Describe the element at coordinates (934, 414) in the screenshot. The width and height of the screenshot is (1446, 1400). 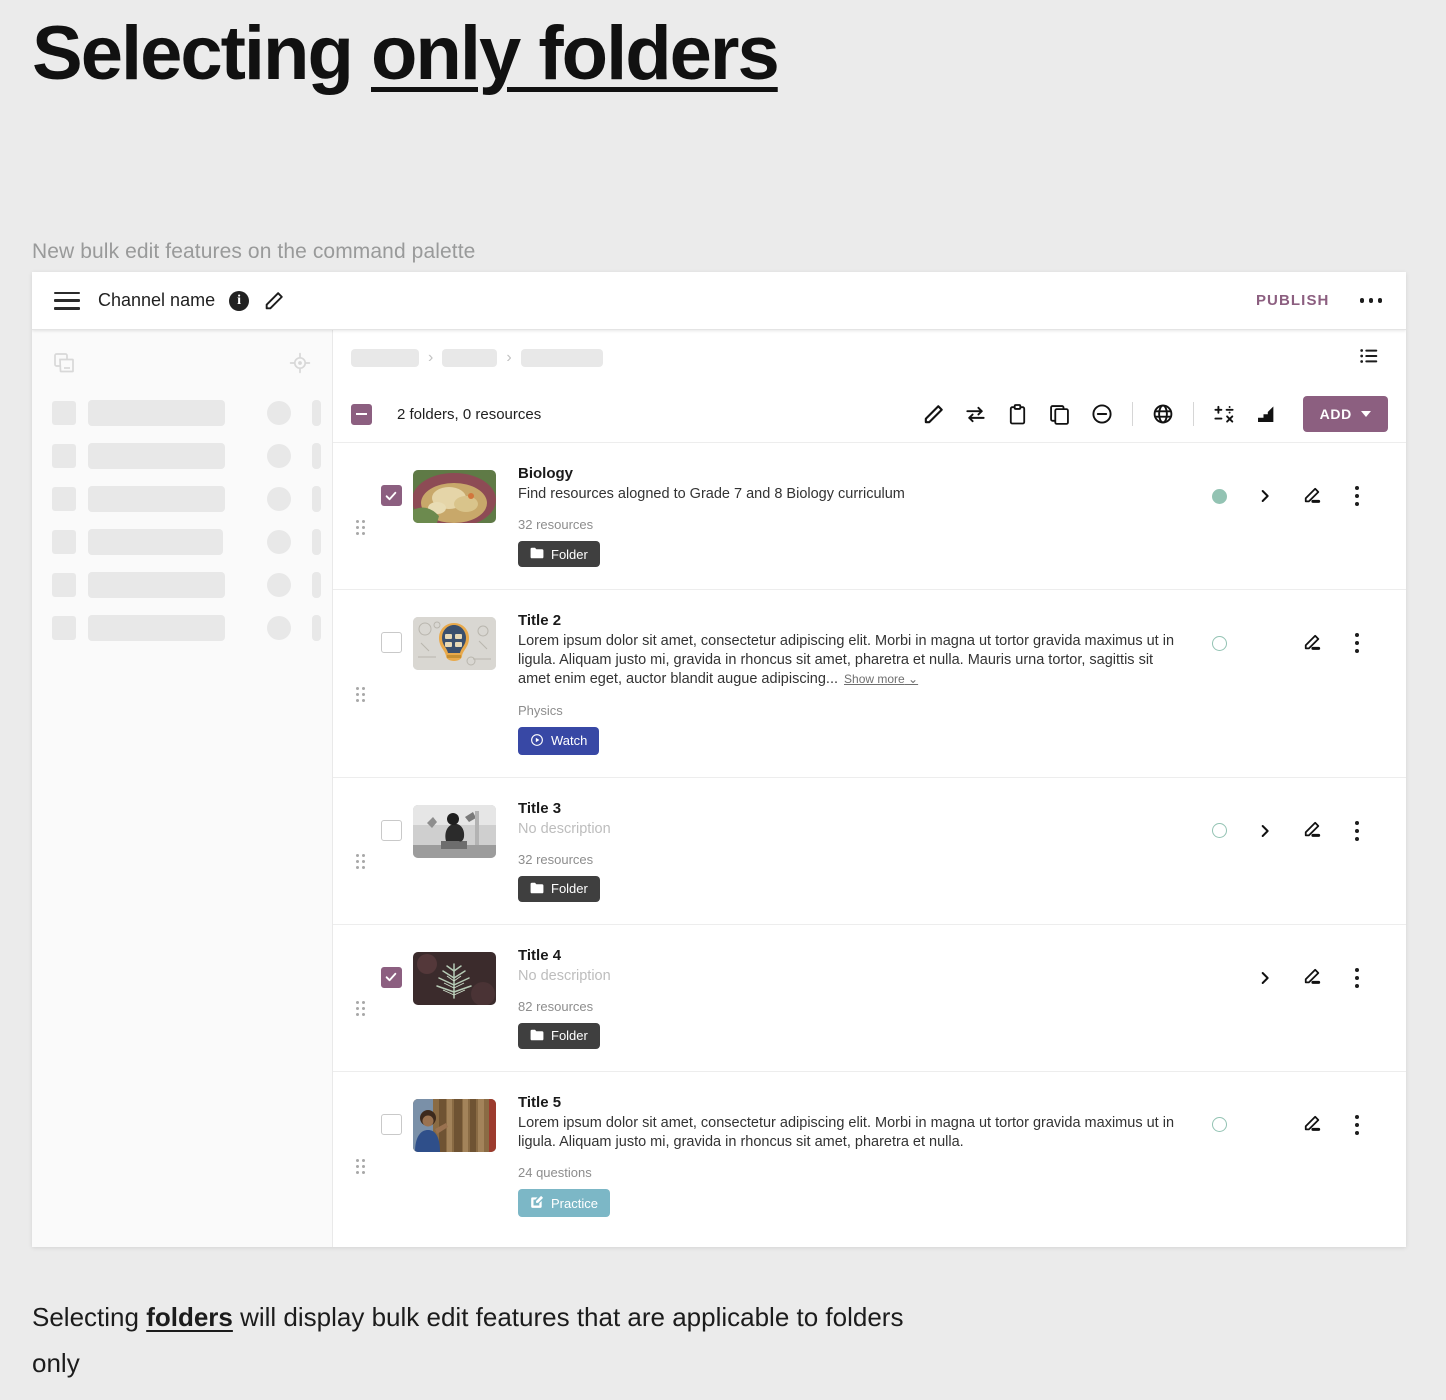
I see `edit-icon` at that location.